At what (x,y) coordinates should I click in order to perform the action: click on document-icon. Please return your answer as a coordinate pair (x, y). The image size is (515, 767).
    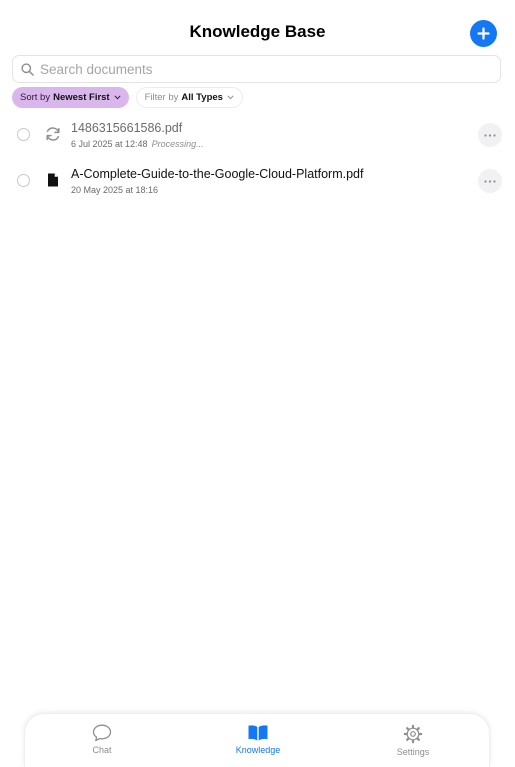
    Looking at the image, I should click on (53, 180).